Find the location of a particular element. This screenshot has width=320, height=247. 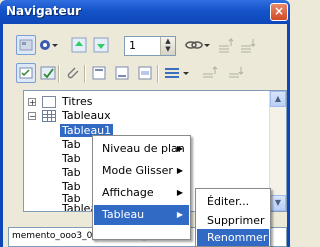

header-icon is located at coordinates (99, 73).